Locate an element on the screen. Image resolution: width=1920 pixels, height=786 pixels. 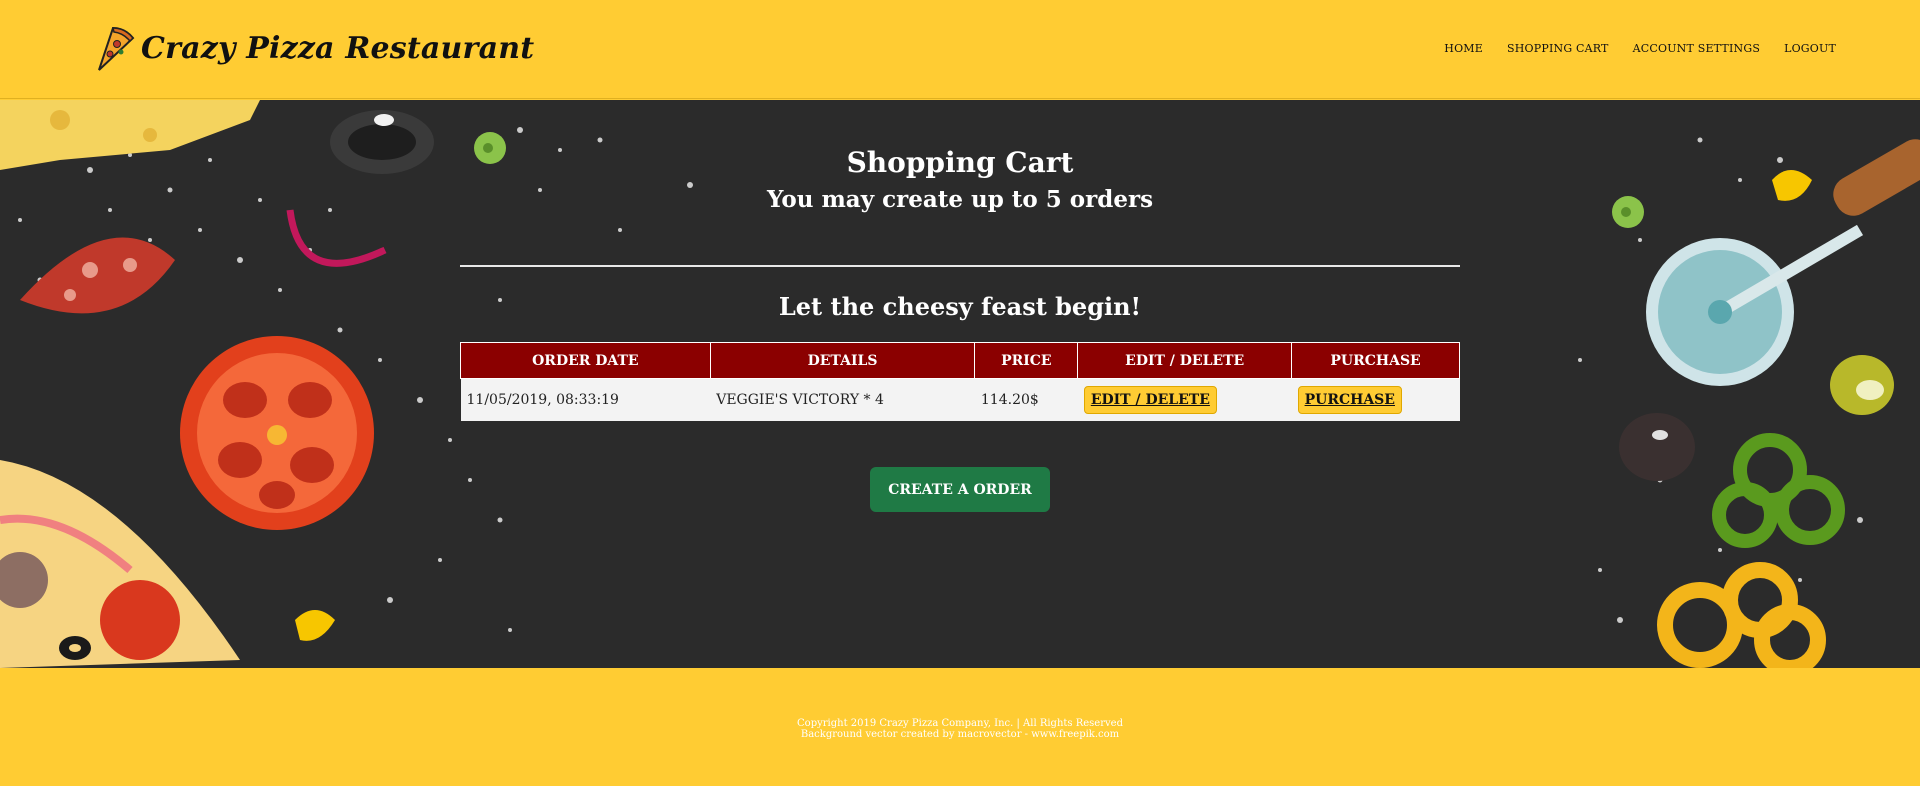
page-subtitle: You may create up to 5 orders is located at coordinates (960, 199).